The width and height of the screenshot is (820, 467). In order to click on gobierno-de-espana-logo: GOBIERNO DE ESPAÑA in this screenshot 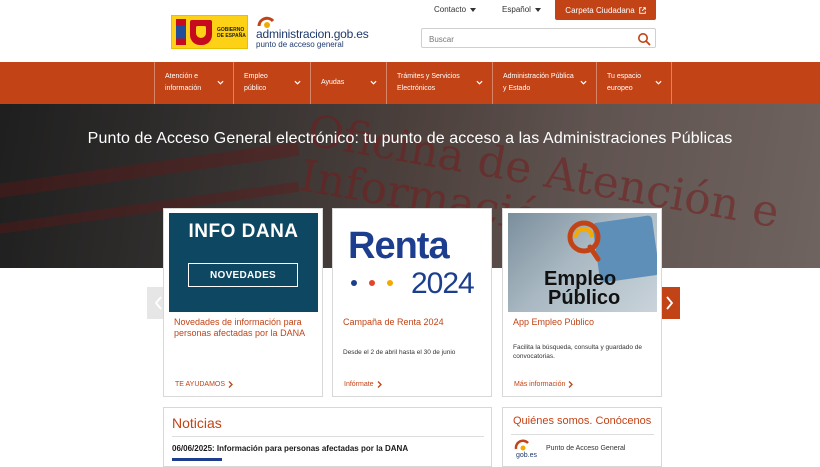, I will do `click(209, 32)`.